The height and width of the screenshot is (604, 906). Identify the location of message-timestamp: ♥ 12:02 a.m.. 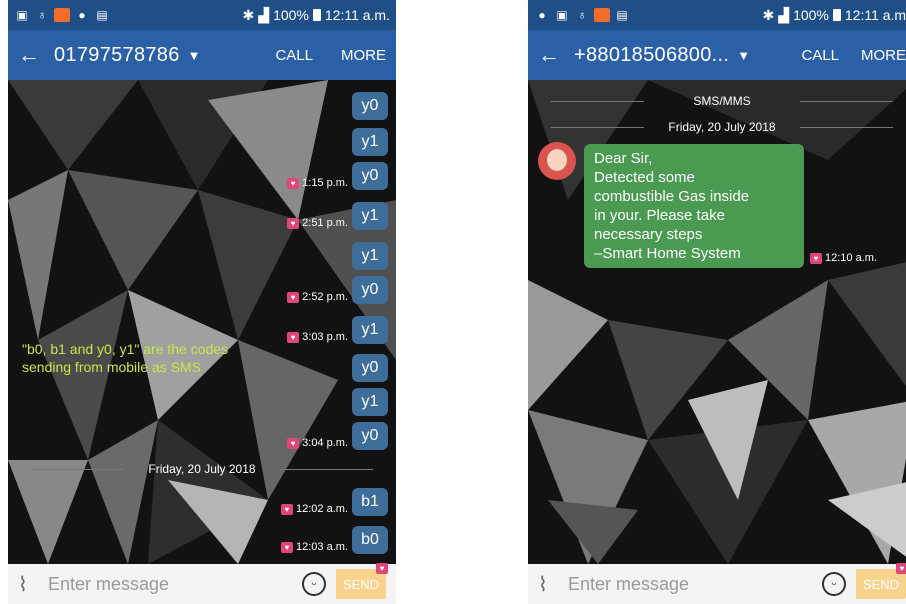
(314, 509).